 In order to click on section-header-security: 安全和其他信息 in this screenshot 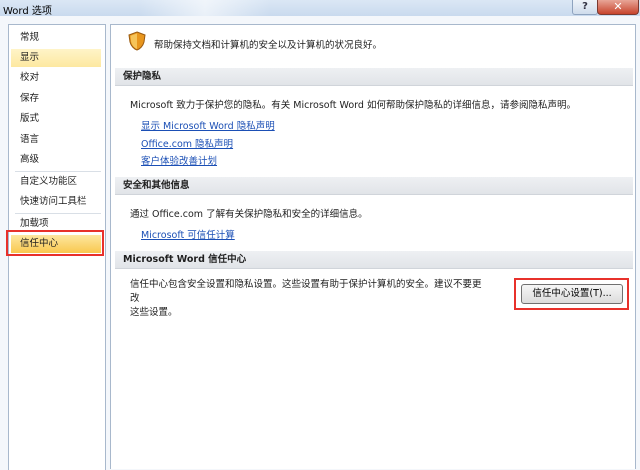, I will do `click(374, 186)`.